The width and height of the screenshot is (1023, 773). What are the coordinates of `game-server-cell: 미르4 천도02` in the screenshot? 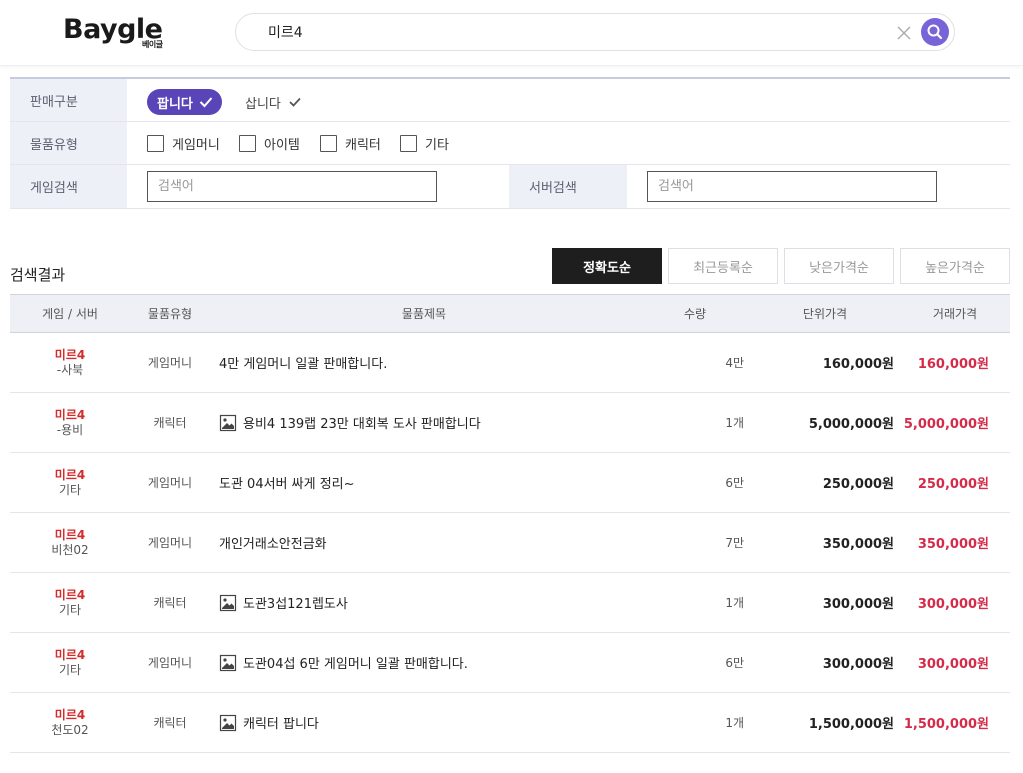 It's located at (70, 722).